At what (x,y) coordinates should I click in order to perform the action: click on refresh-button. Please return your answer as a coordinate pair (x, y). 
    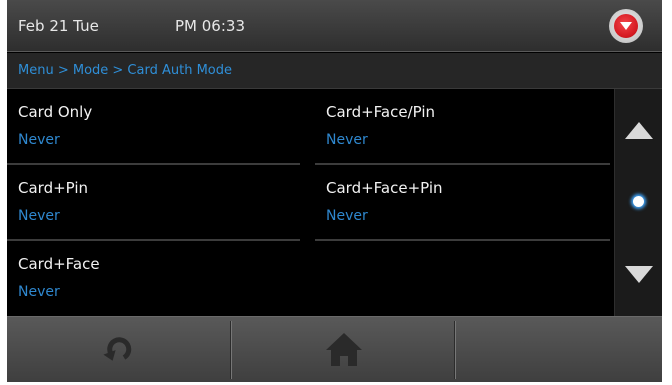
    Looking at the image, I should click on (118, 349).